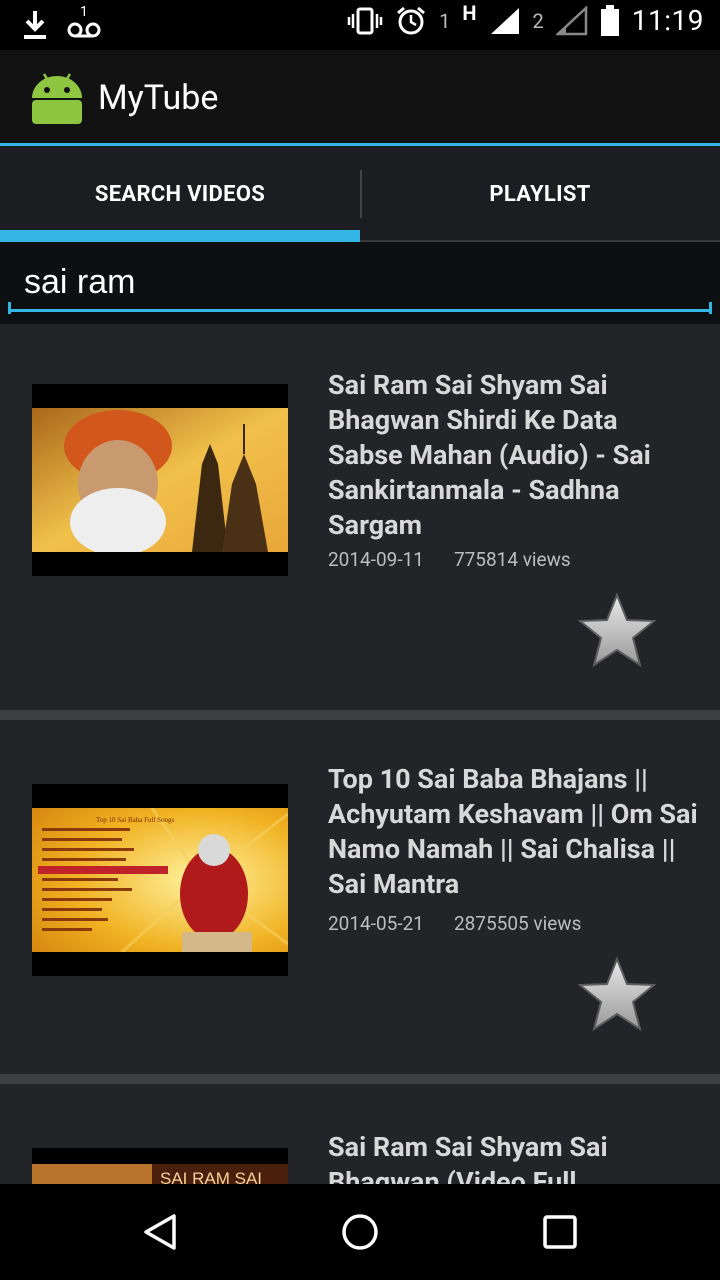 This screenshot has width=720, height=1280. Describe the element at coordinates (517, 923) in the screenshot. I see `video-views: 2875505 views` at that location.